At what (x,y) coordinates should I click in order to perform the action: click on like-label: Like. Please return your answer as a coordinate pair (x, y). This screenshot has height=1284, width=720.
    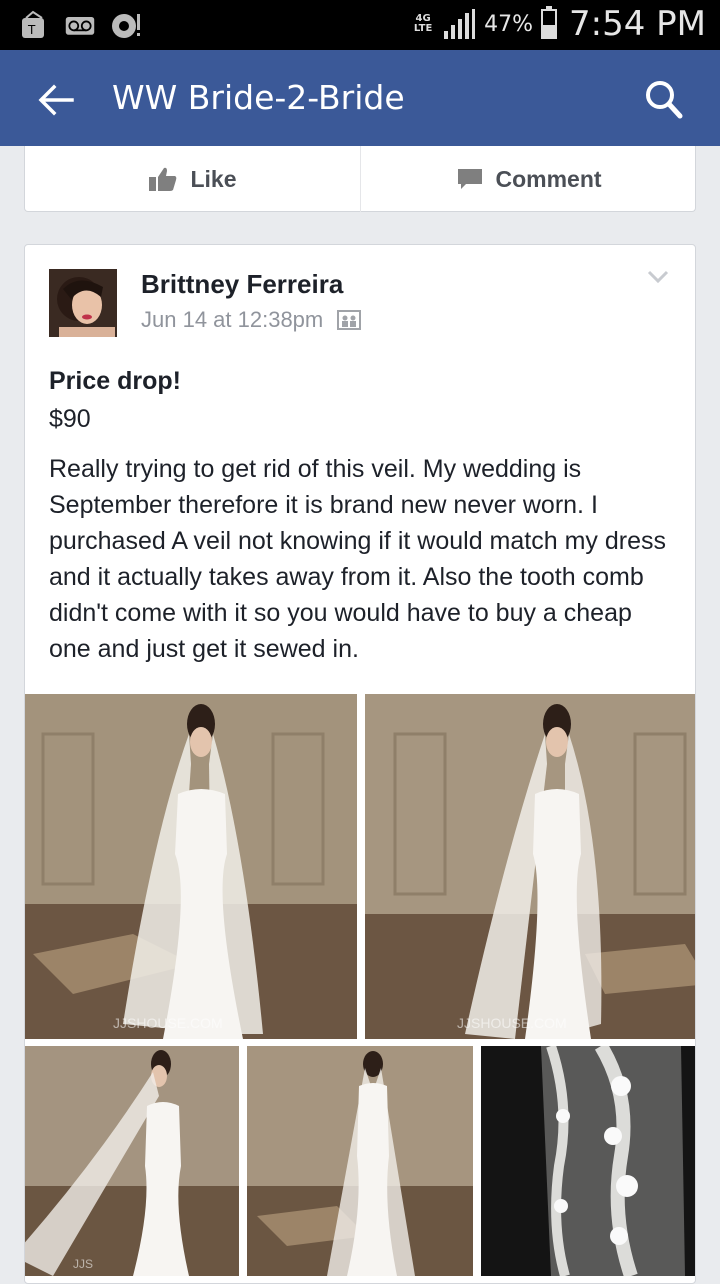
    Looking at the image, I should click on (213, 178).